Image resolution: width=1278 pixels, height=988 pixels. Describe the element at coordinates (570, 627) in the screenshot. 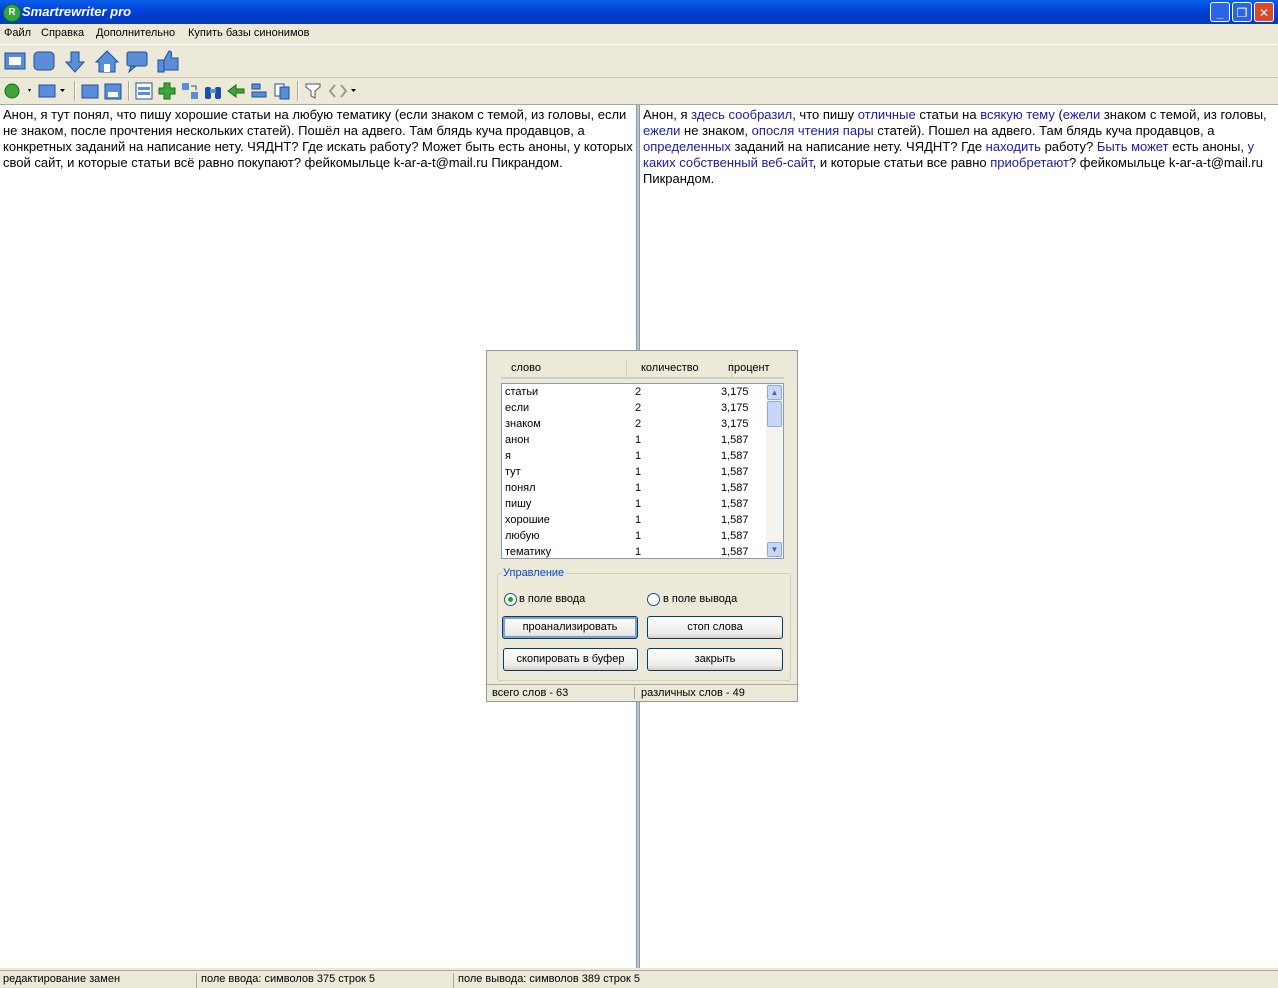

I see `analyze-button: проанализировать` at that location.